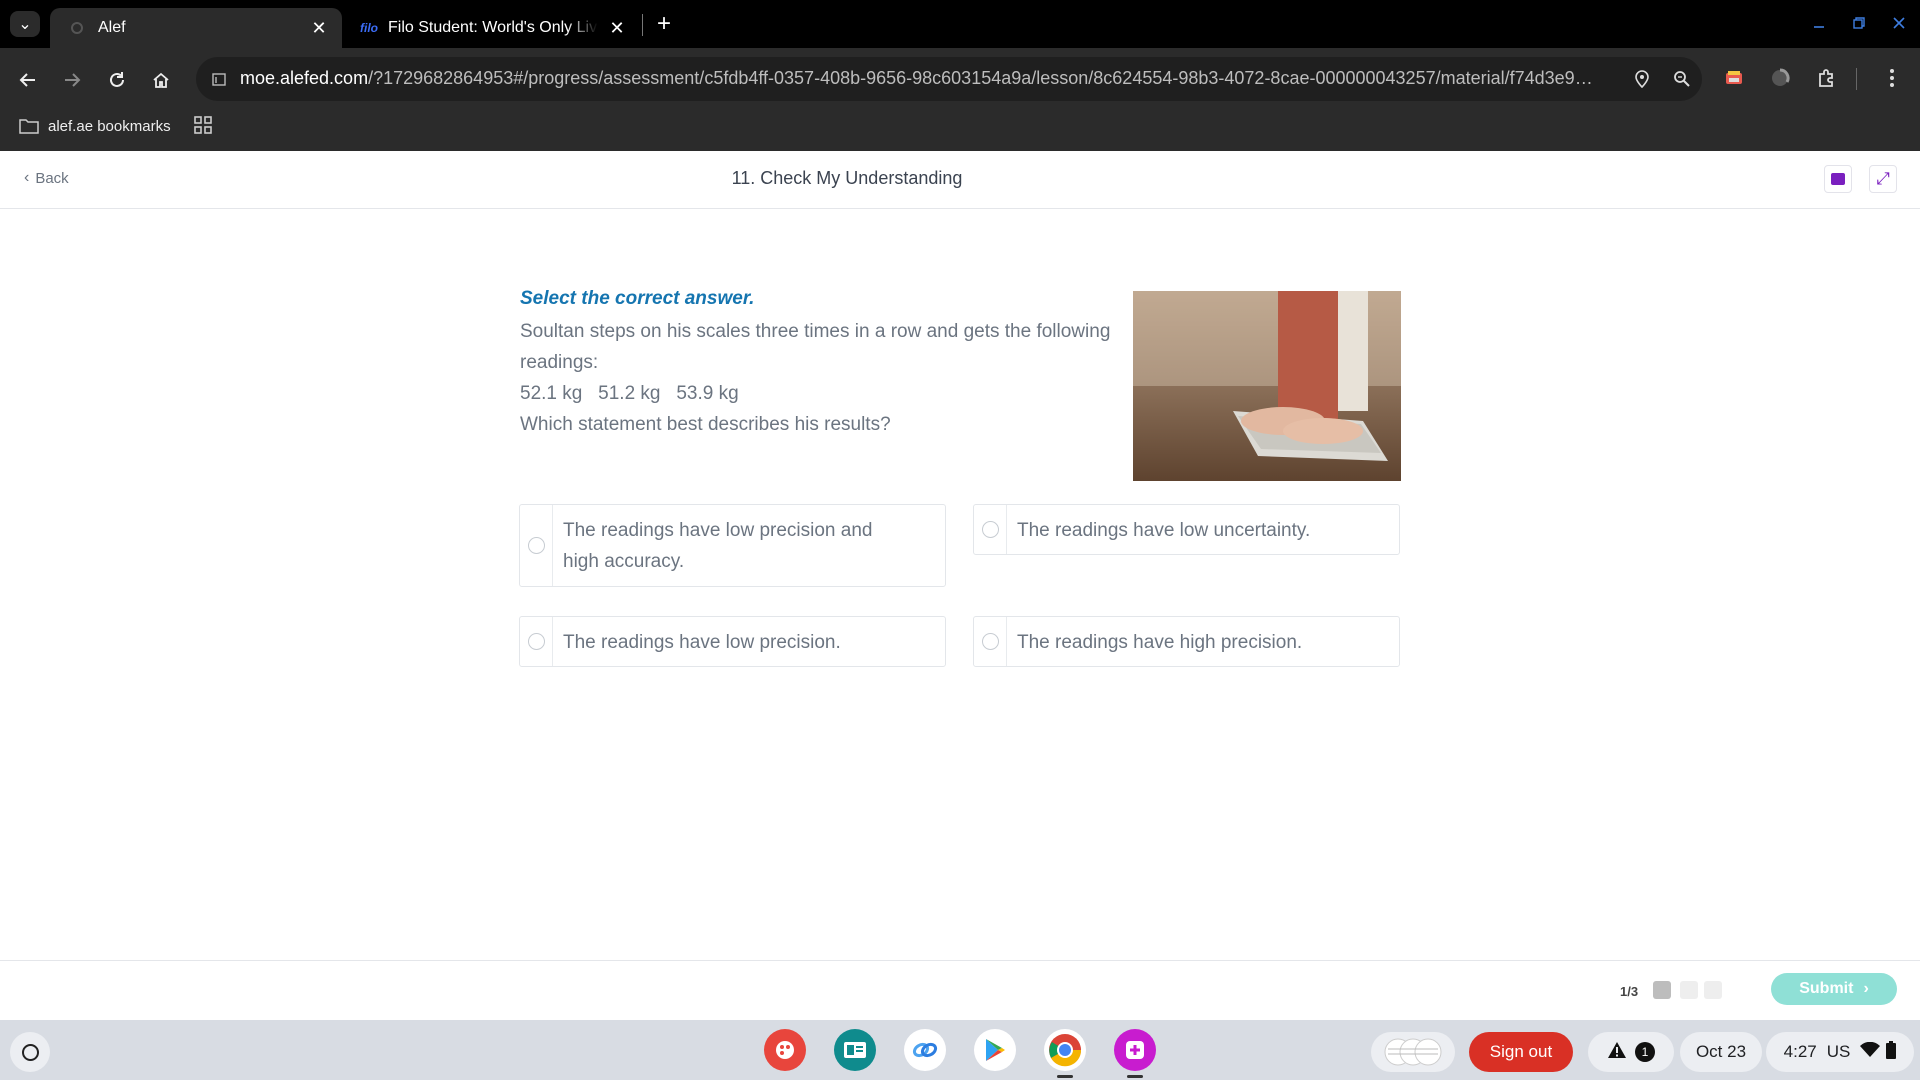 This screenshot has height=1080, width=1920. What do you see at coordinates (1617, 1052) in the screenshot?
I see `warning-icon` at bounding box center [1617, 1052].